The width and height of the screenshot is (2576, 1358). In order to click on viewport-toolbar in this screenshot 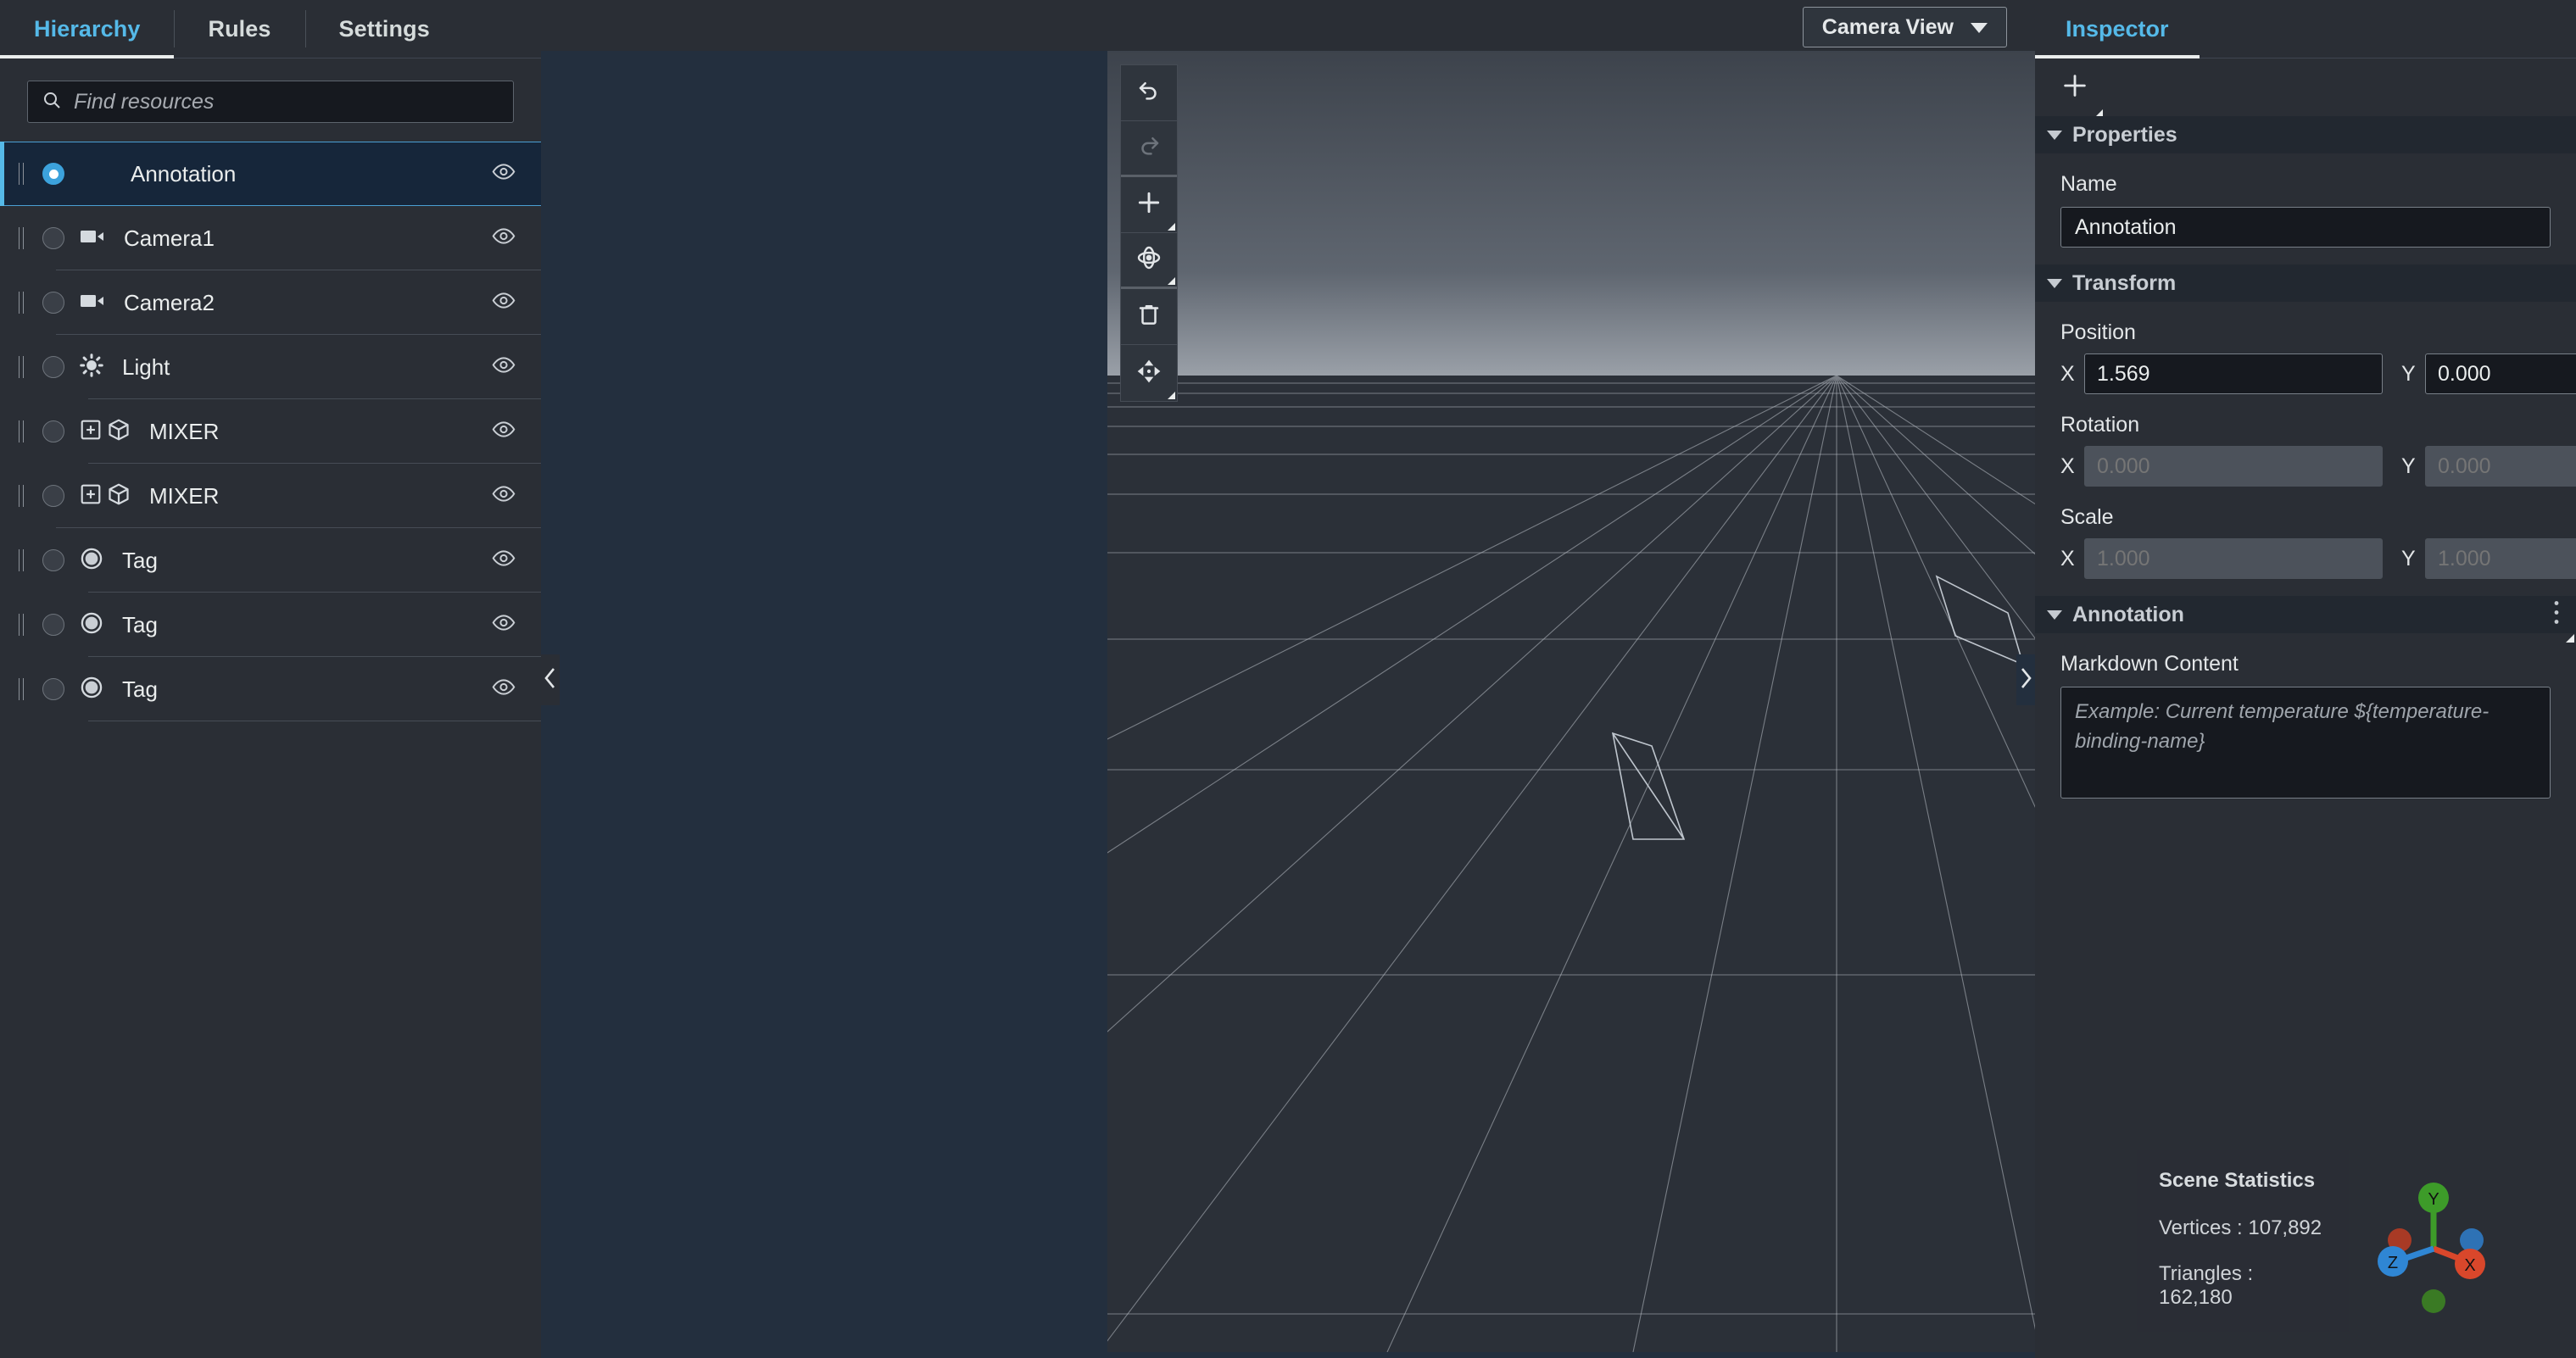, I will do `click(1149, 233)`.